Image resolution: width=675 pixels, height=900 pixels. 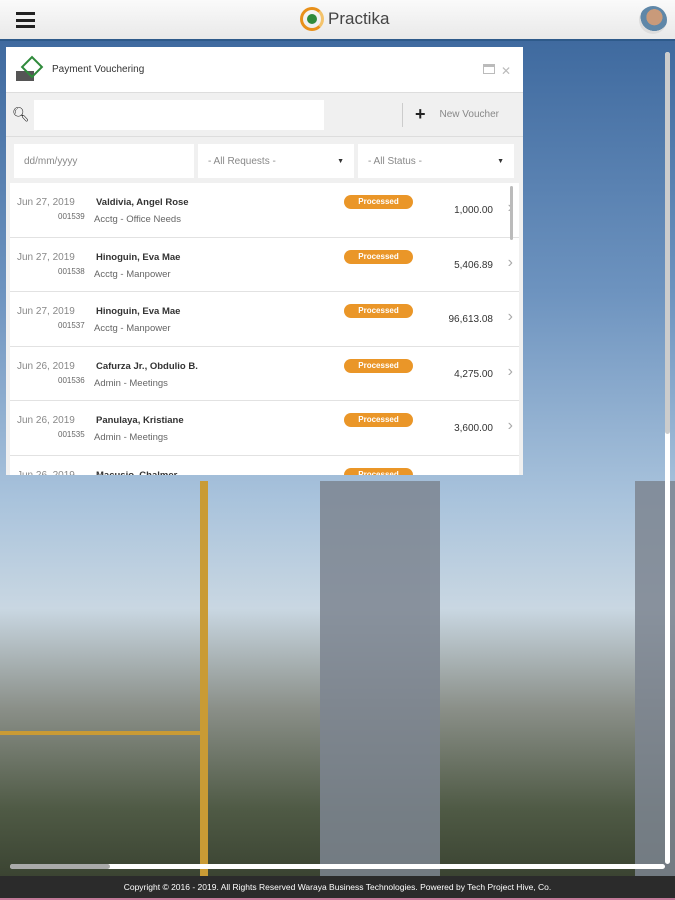 What do you see at coordinates (312, 19) in the screenshot?
I see `practika-logo-icon` at bounding box center [312, 19].